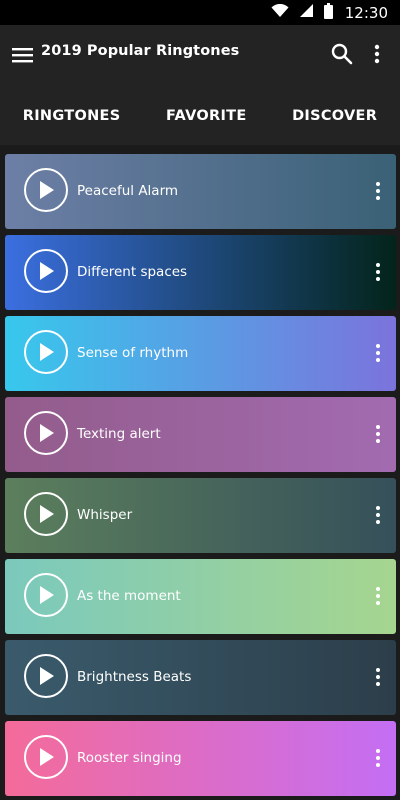 Image resolution: width=400 pixels, height=800 pixels. I want to click on ringtone-title: As the moment, so click(129, 596).